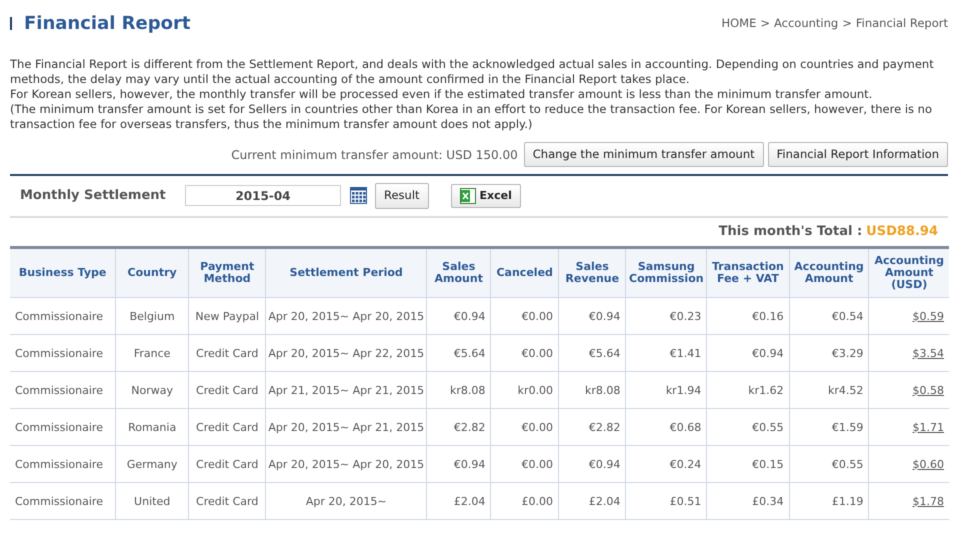 The height and width of the screenshot is (543, 964). Describe the element at coordinates (829, 501) in the screenshot. I see `table-cell: £1.19` at that location.